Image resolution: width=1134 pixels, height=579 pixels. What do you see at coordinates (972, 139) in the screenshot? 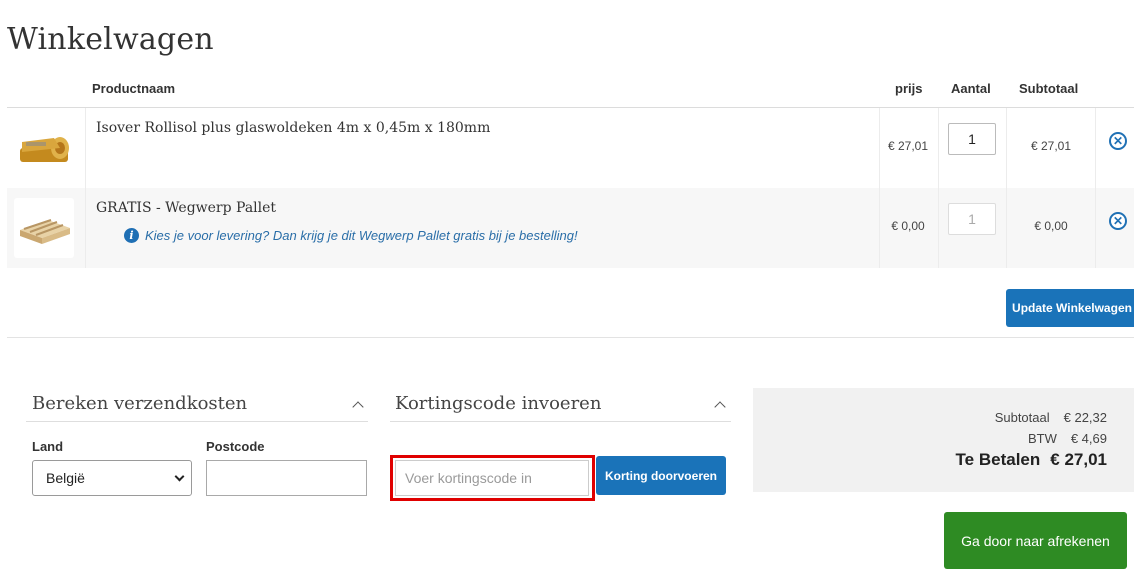
I see `quantity-input: 1` at bounding box center [972, 139].